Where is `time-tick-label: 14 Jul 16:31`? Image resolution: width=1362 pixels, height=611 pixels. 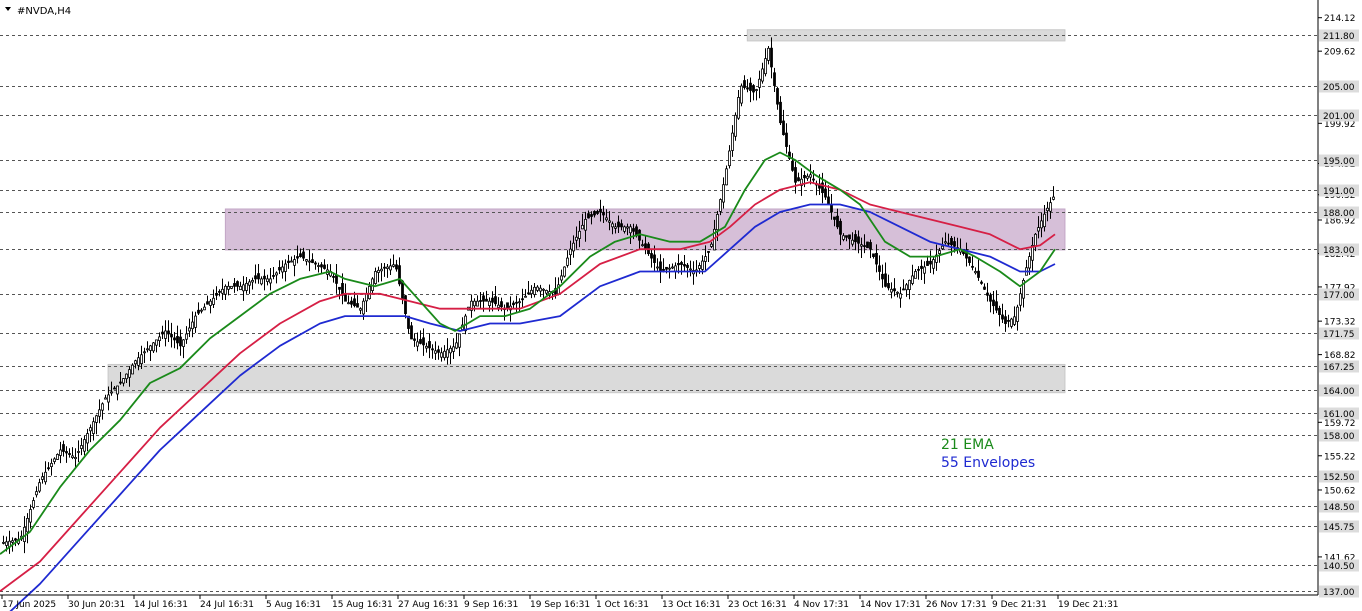
time-tick-label: 14 Jul 16:31 is located at coordinates (161, 605).